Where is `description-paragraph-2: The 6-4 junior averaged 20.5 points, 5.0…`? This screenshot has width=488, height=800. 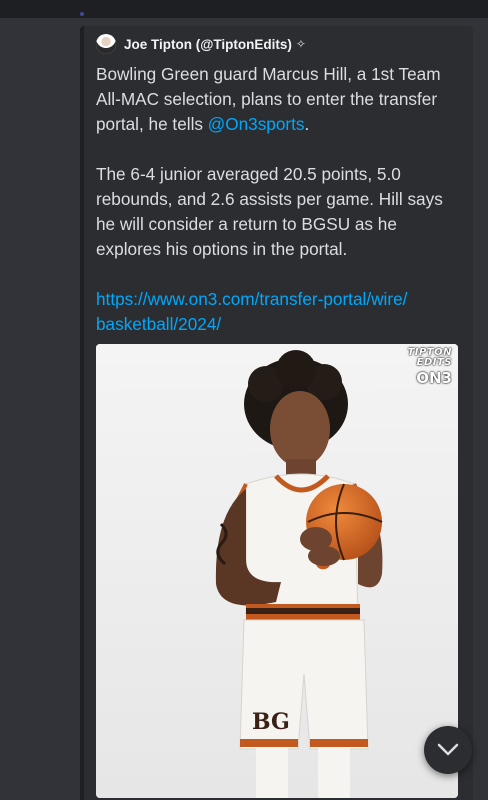 description-paragraph-2: The 6-4 junior averaged 20.5 points, 5.0… is located at coordinates (269, 211).